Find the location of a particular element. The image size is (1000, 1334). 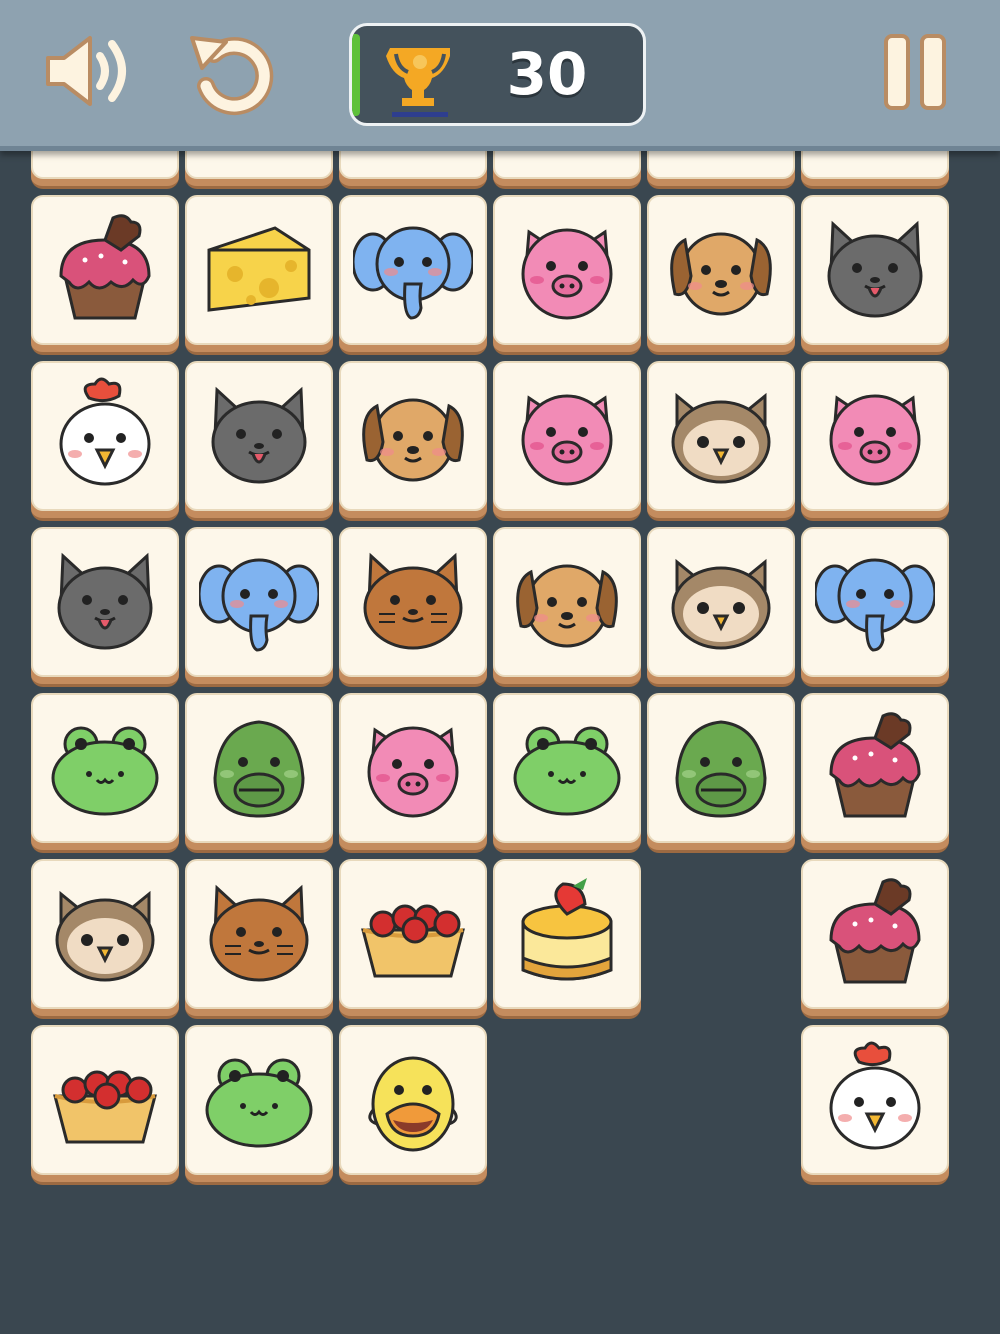

pause-icon is located at coordinates (915, 72).